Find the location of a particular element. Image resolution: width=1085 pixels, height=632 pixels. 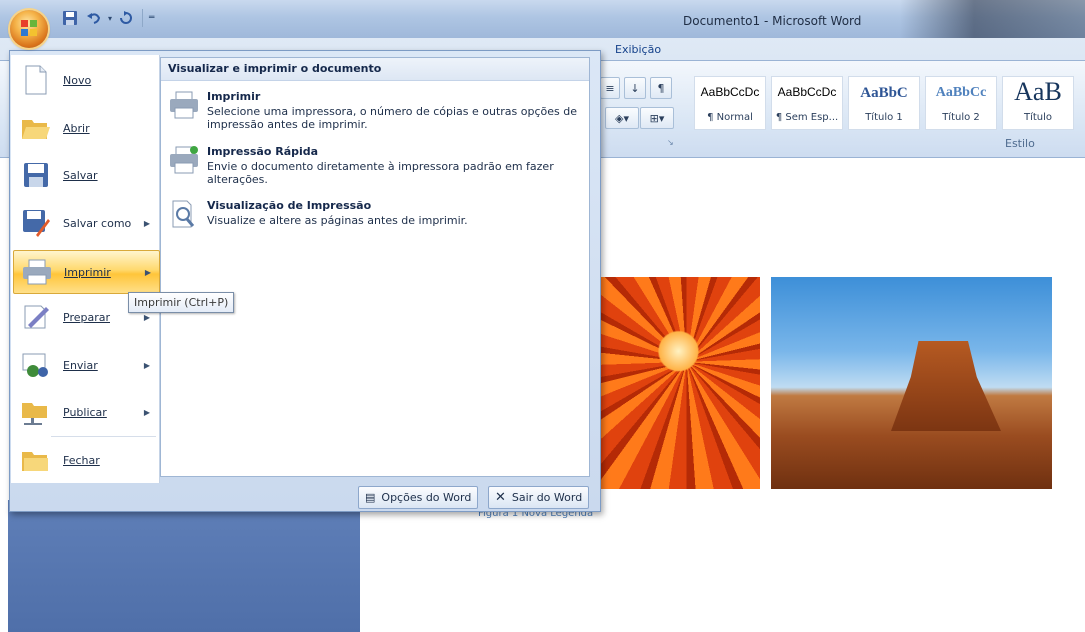

menu-item-salvar-como: Salvar como ▶ is located at coordinates (85, 223).